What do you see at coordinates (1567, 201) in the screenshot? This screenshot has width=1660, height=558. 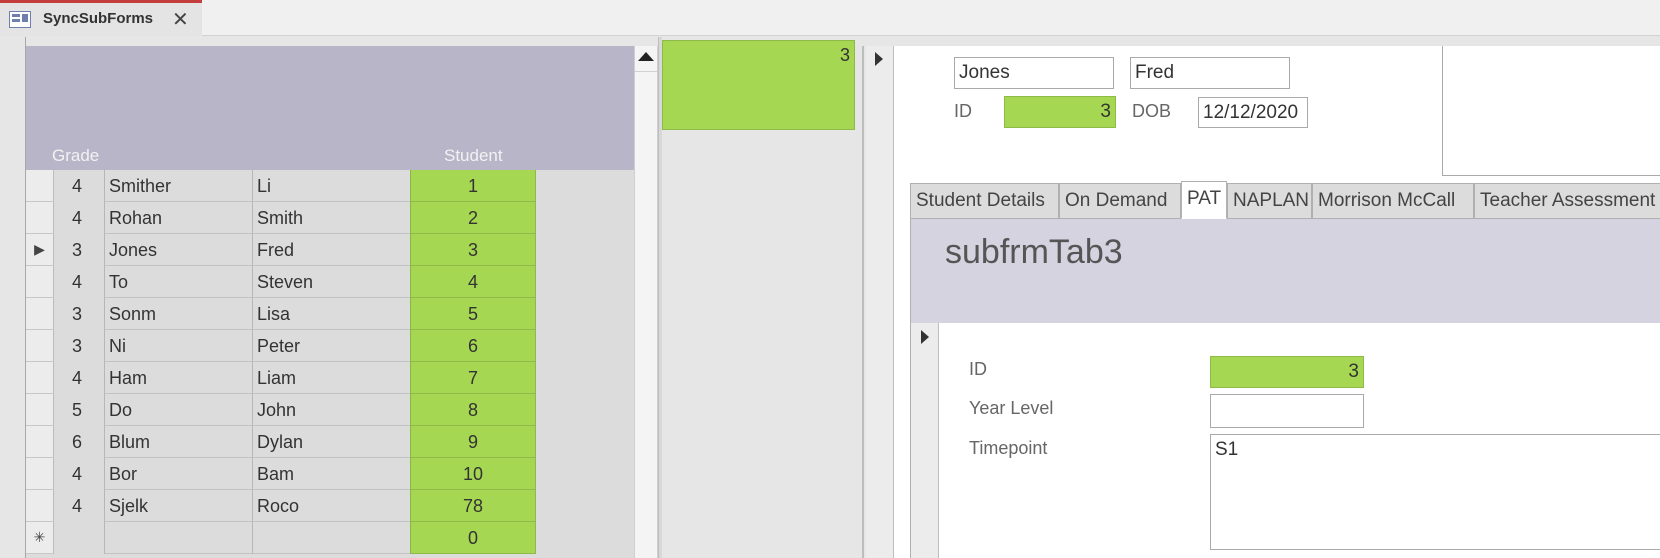 I see `tab-teacher-assessment: Teacher Assessment` at bounding box center [1567, 201].